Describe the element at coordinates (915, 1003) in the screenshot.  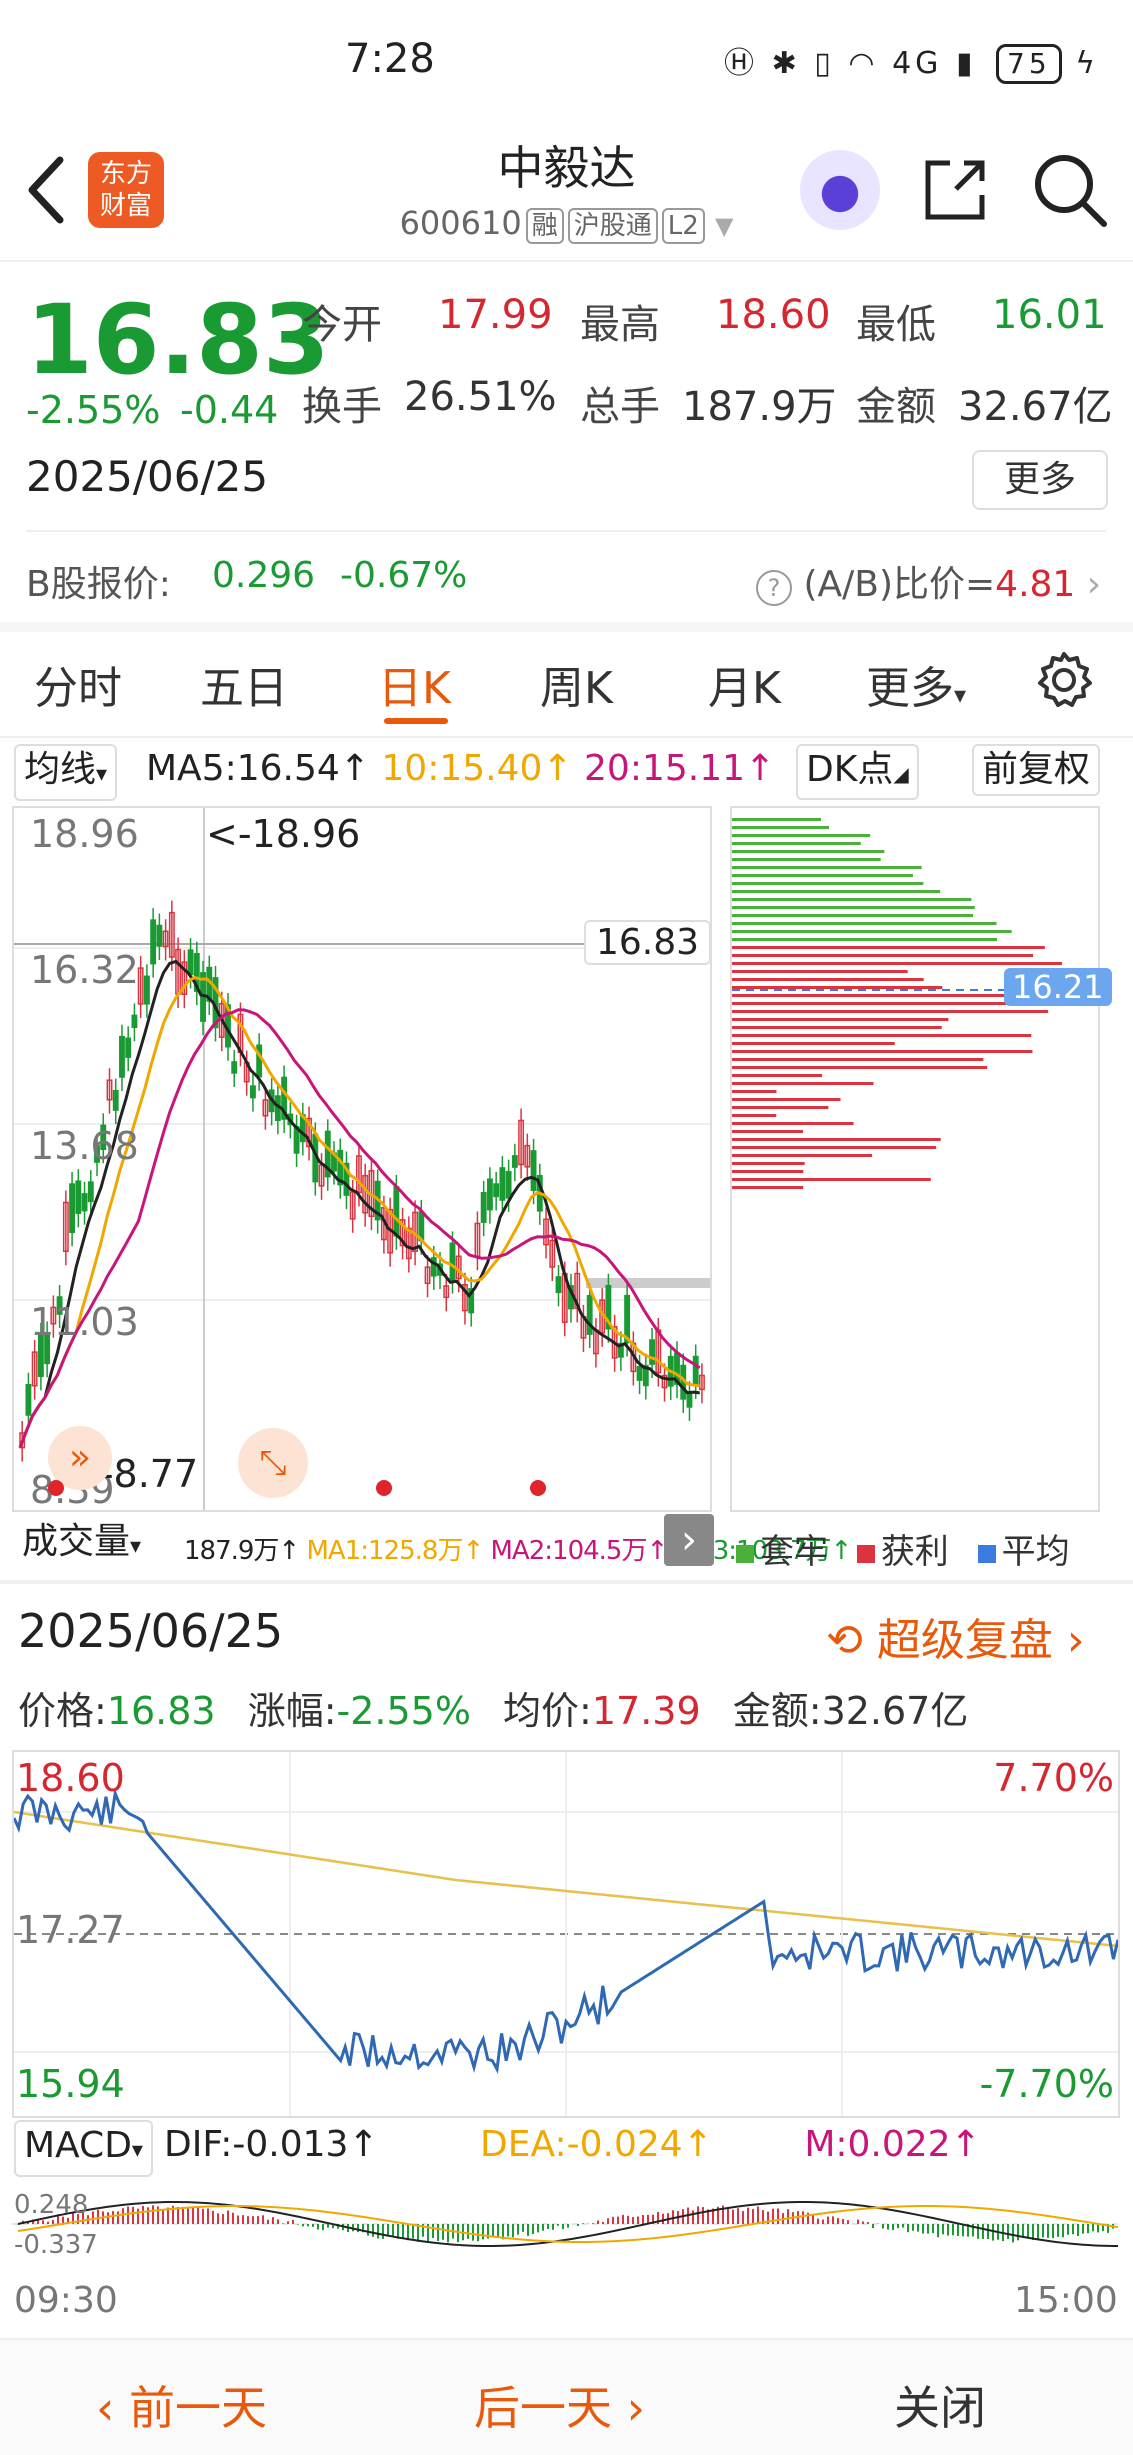
I see `chip-svg` at that location.